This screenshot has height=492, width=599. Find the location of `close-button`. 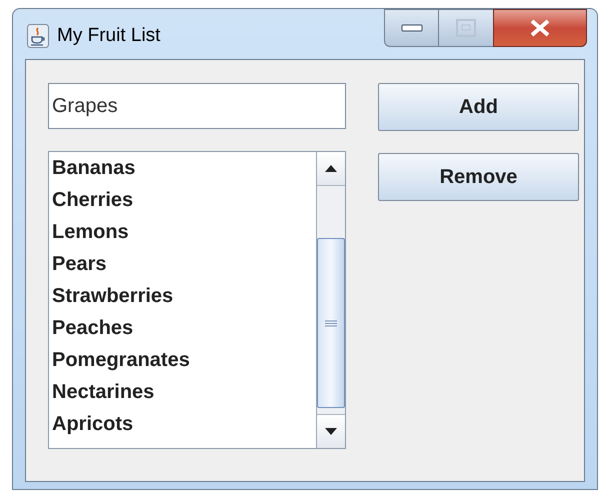

close-button is located at coordinates (540, 28).